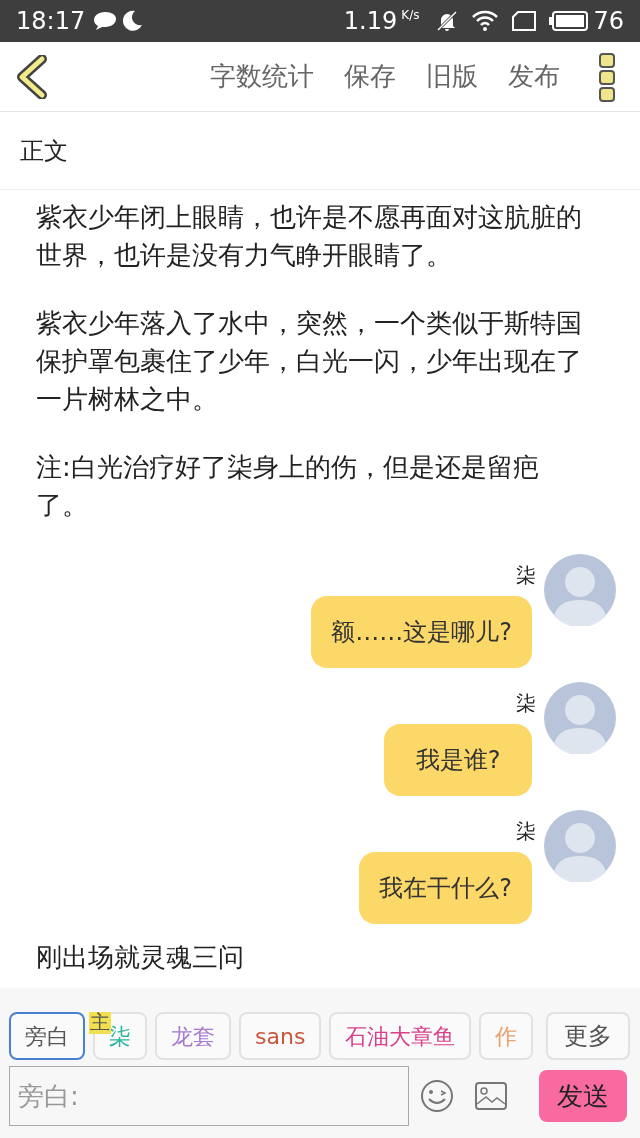 This screenshot has height=1138, width=640. Describe the element at coordinates (447, 21) in the screenshot. I see `muted-bell-icon` at that location.